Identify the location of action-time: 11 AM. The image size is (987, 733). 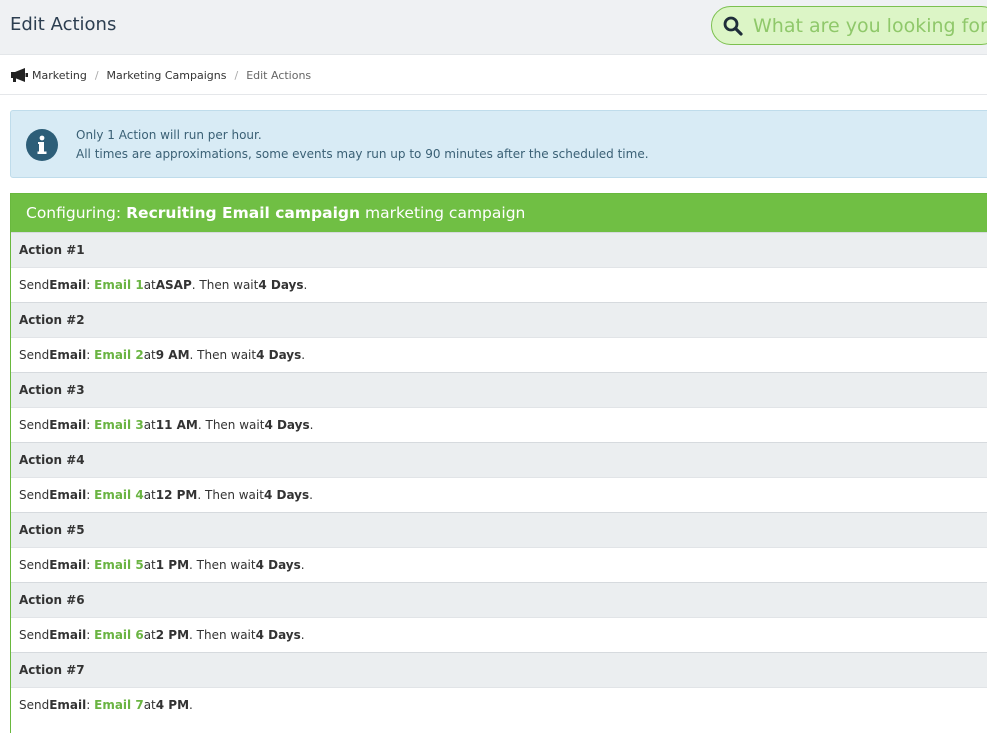
(176, 425).